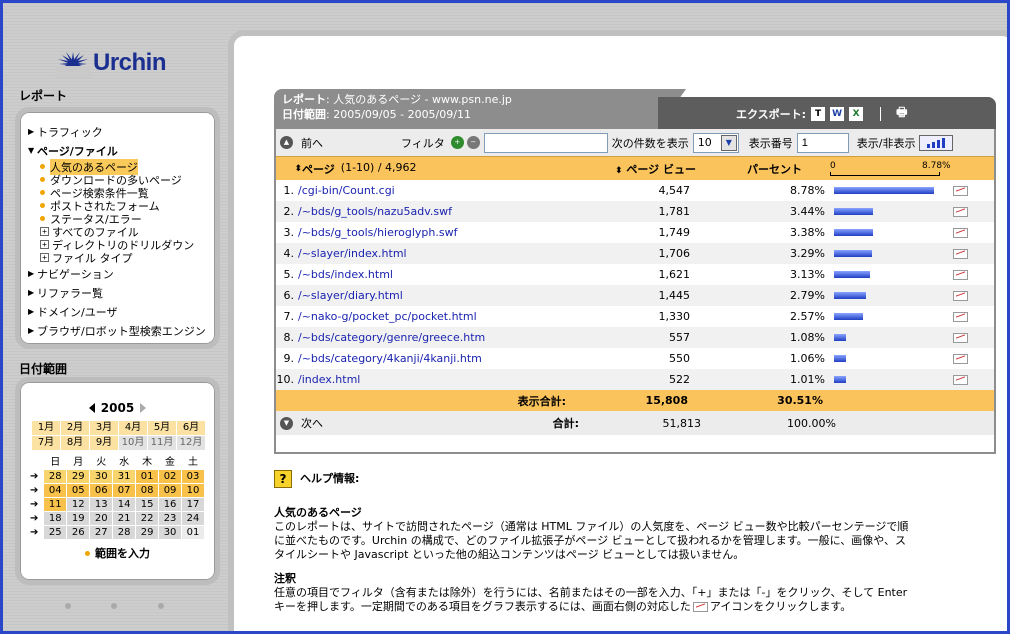 The height and width of the screenshot is (634, 1010). I want to click on day-cell: 26, so click(78, 532).